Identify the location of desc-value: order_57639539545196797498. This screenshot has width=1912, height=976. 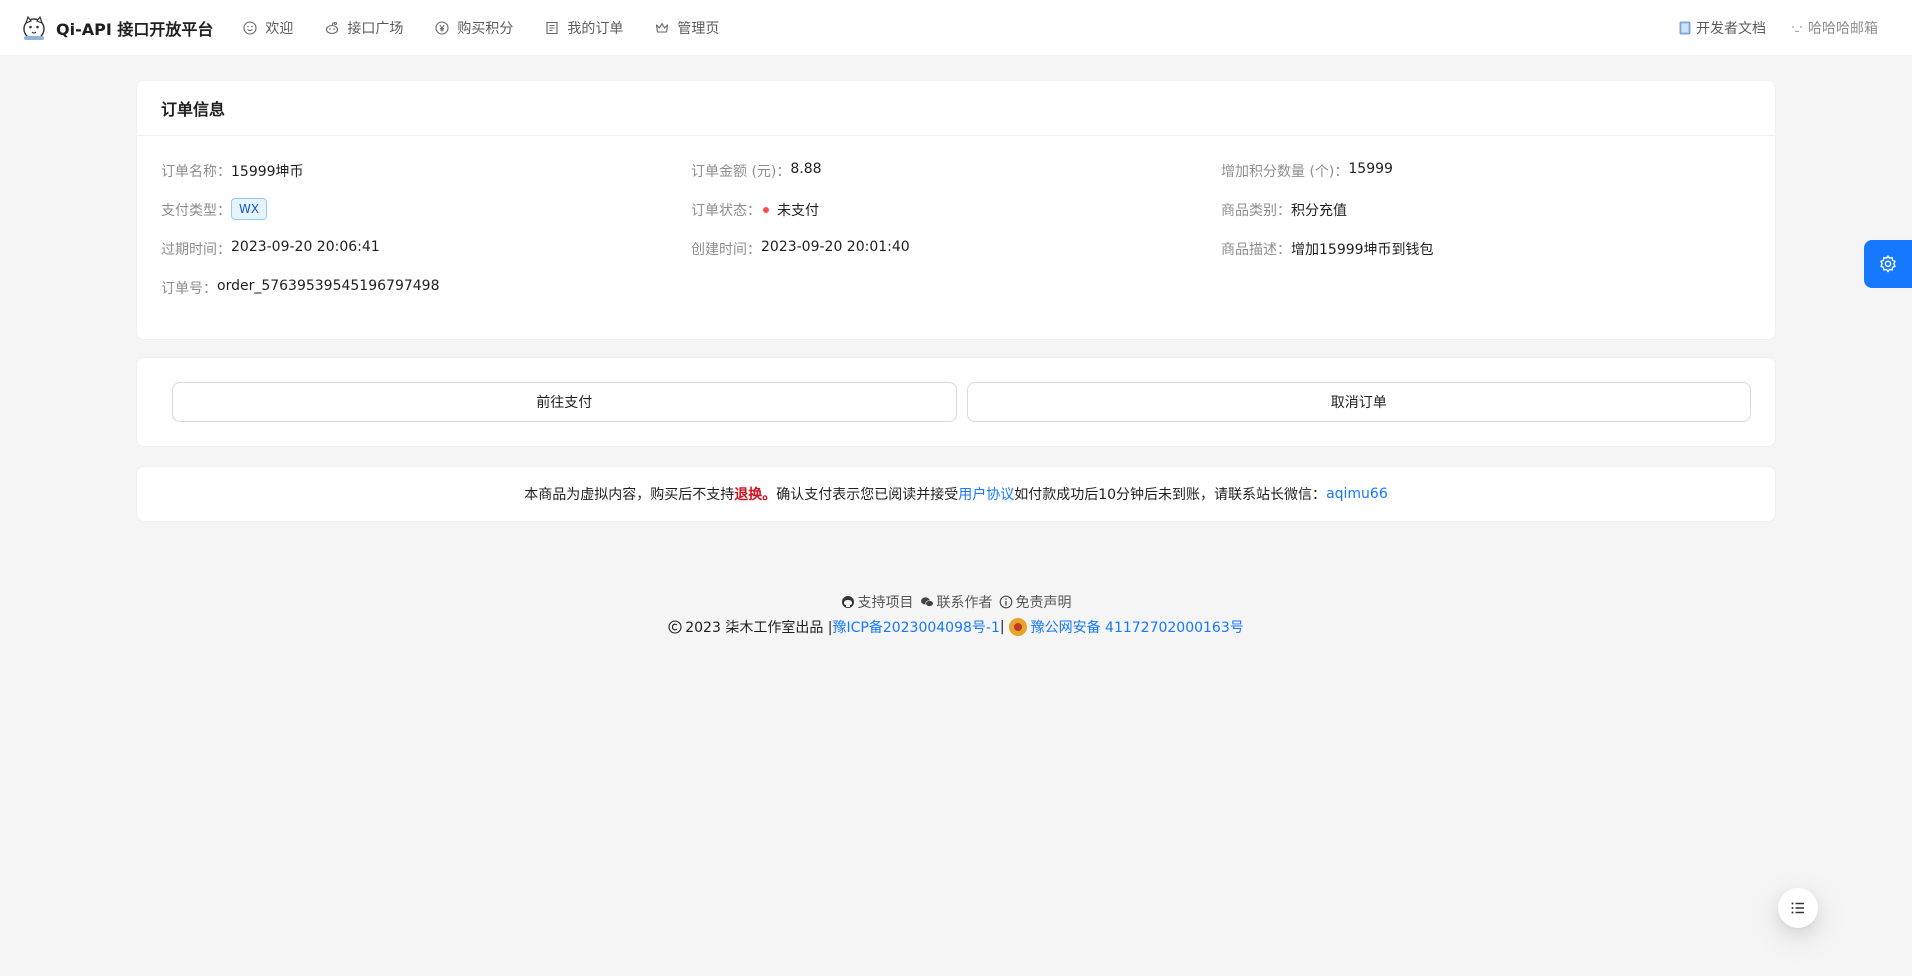
(328, 286).